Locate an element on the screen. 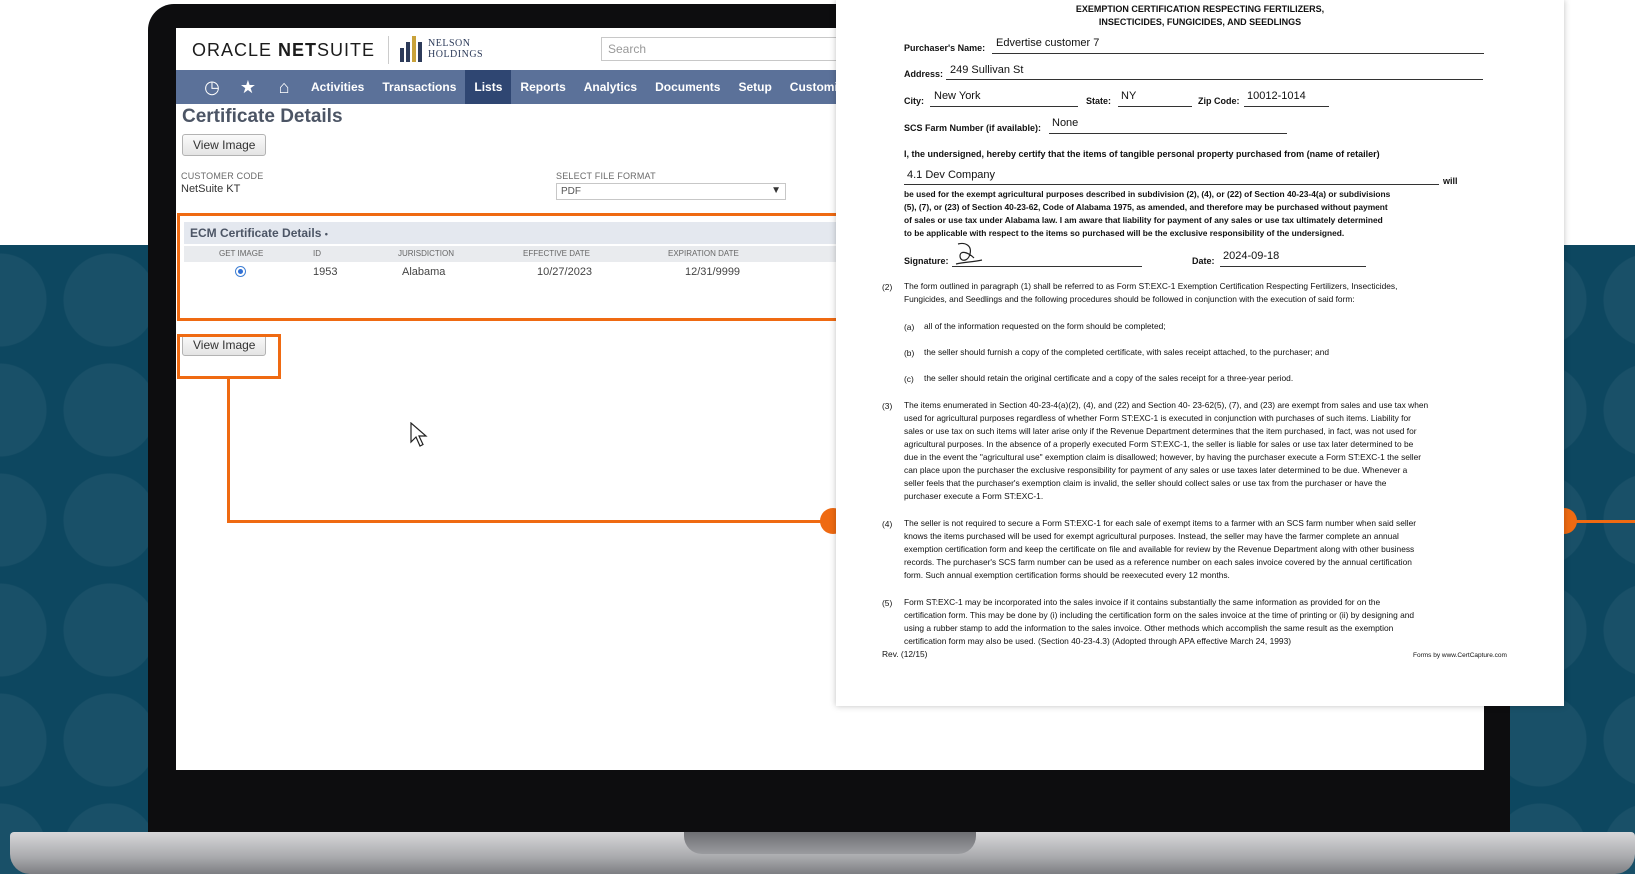  sublist-highlight-box is located at coordinates (512, 267).